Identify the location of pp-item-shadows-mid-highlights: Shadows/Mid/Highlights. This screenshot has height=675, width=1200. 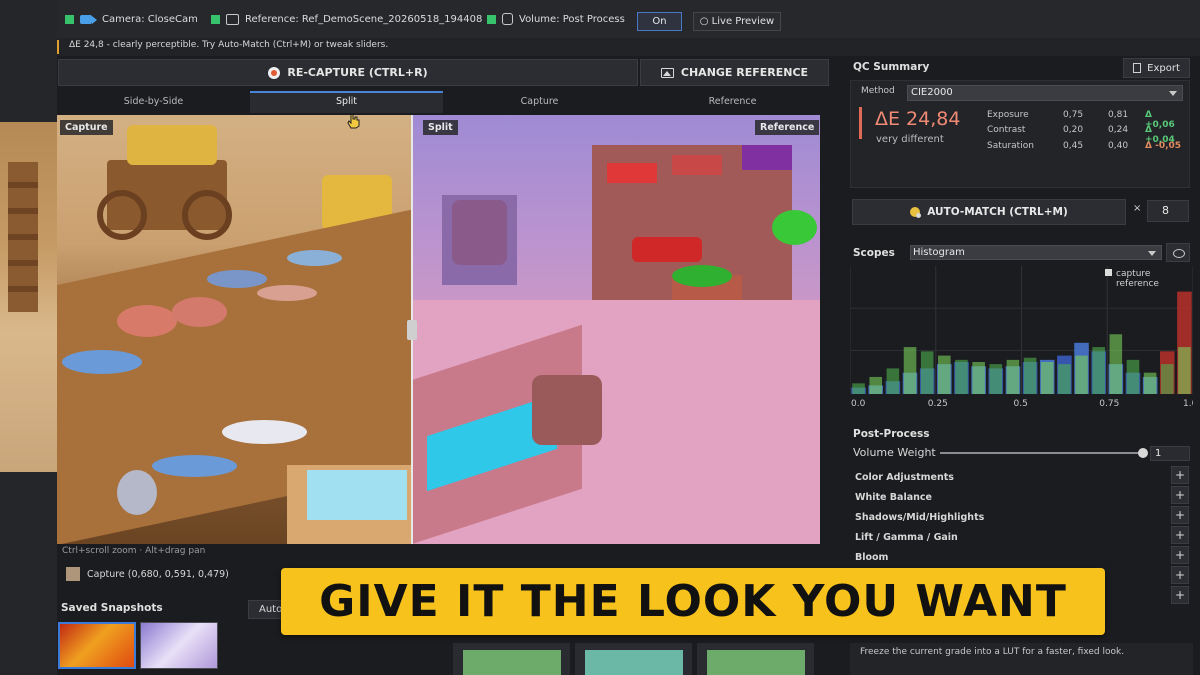
(1010, 518).